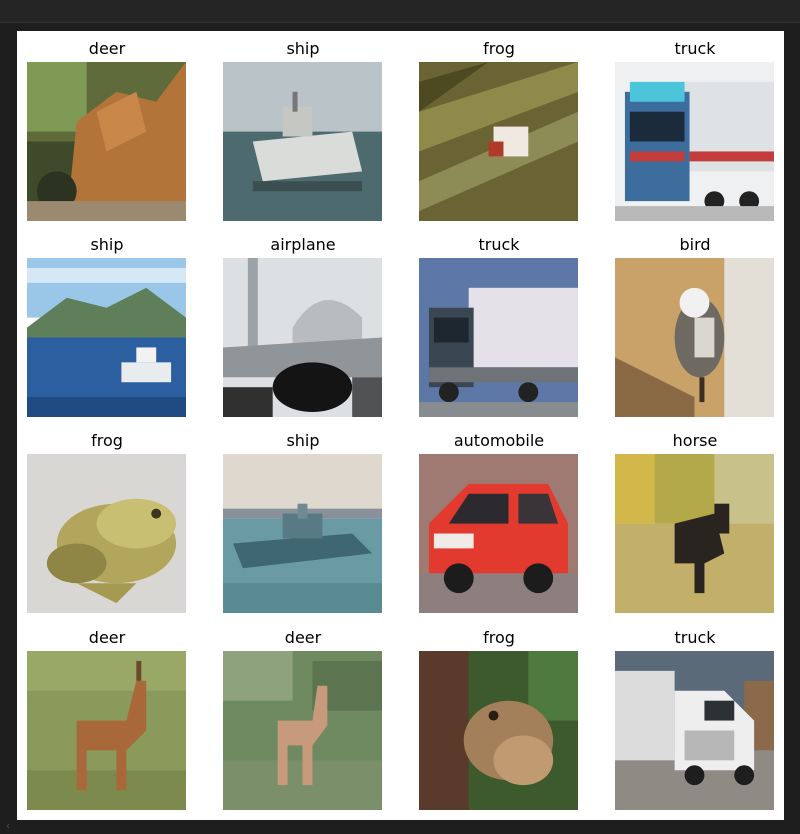 The height and width of the screenshot is (834, 800). I want to click on grid-cell: horse, so click(695, 520).